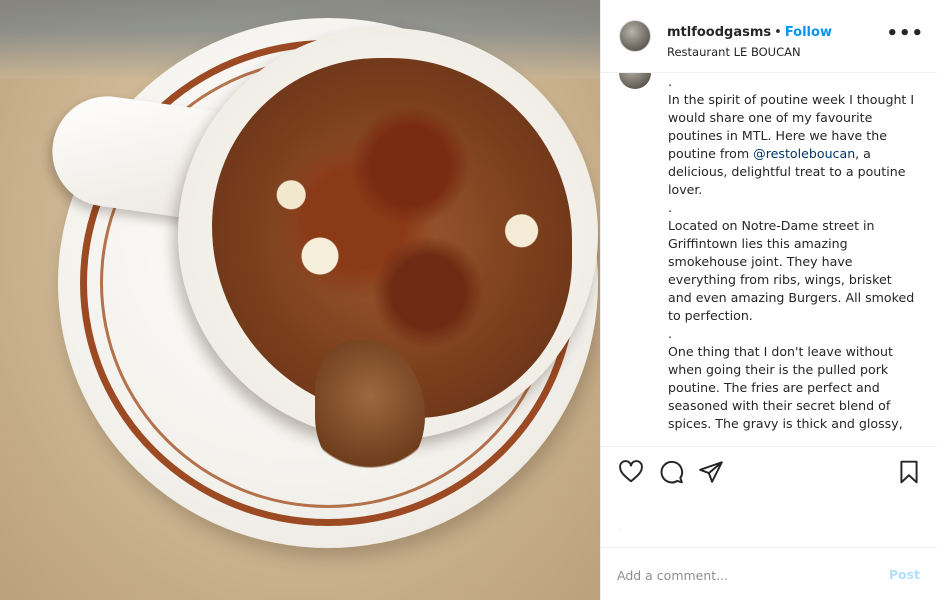 The width and height of the screenshot is (937, 601). I want to click on post-comment-button: Post, so click(904, 574).